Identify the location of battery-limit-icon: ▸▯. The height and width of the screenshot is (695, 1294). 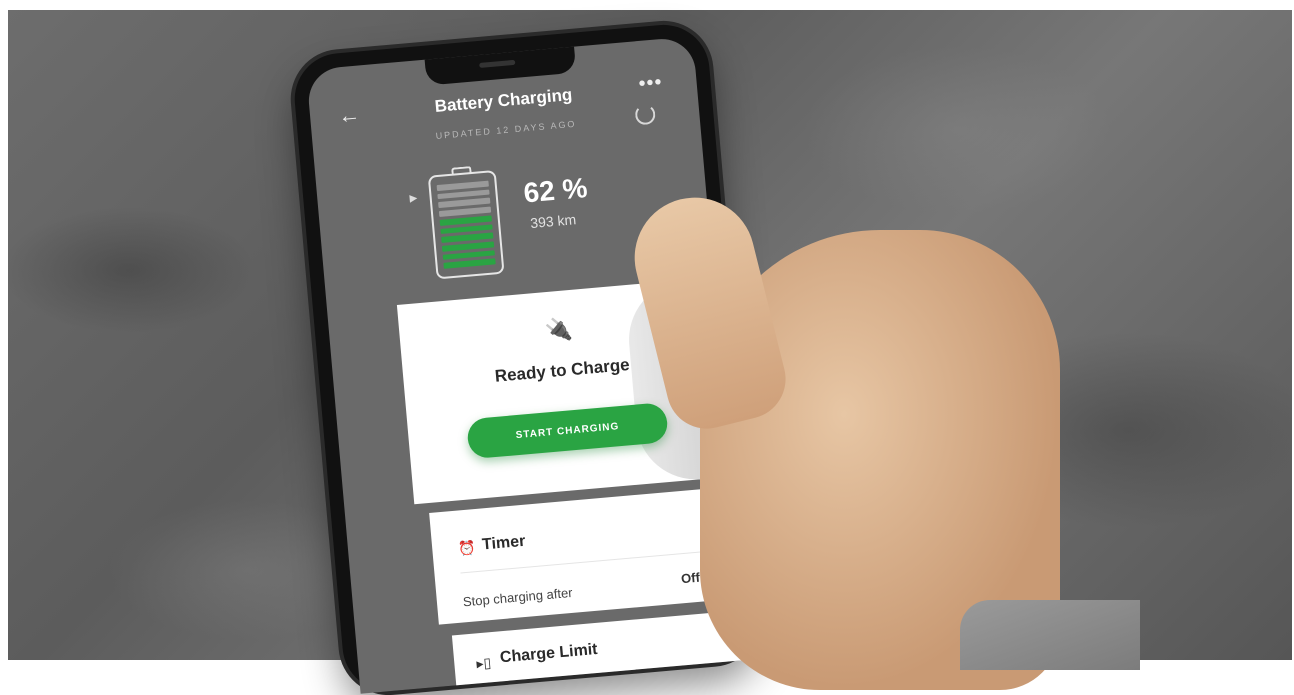
(483, 663).